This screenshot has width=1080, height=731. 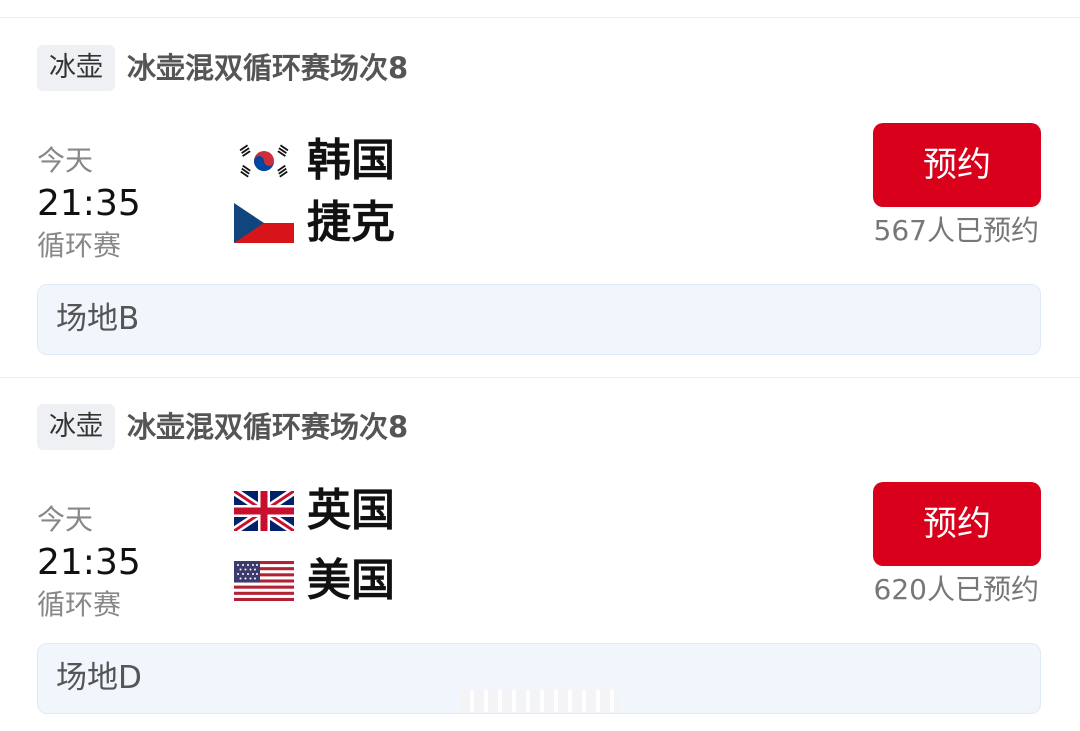 I want to click on team-row-away: 捷克, so click(x=314, y=223).